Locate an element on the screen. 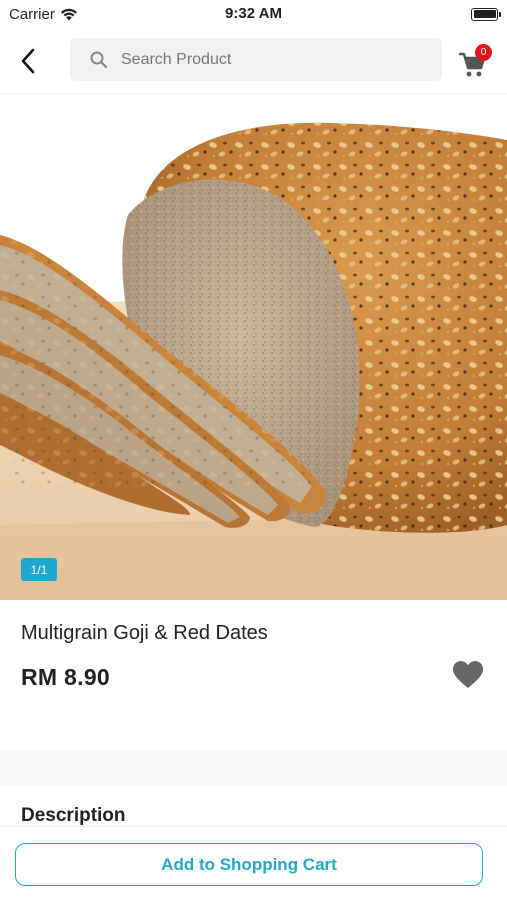 This screenshot has width=507, height=900. status-time: 9:32 AM is located at coordinates (253, 13).